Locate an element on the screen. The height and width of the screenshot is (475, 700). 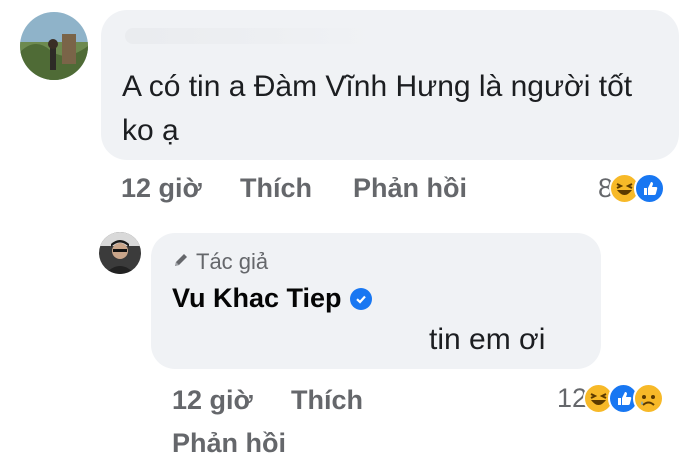
author-badge: Tác giả is located at coordinates (220, 262).